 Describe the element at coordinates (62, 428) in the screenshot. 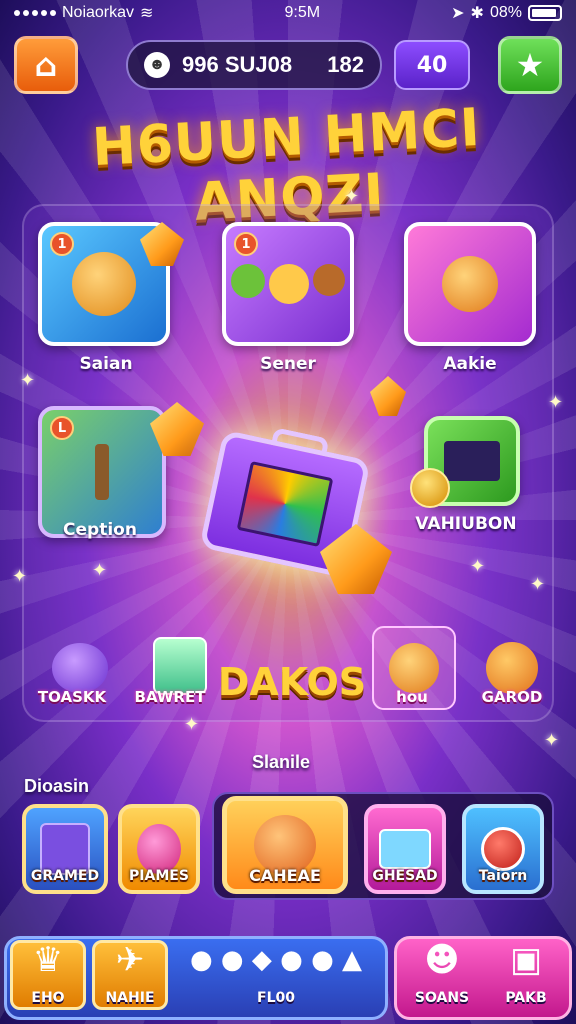

I see `level-badge: L` at that location.